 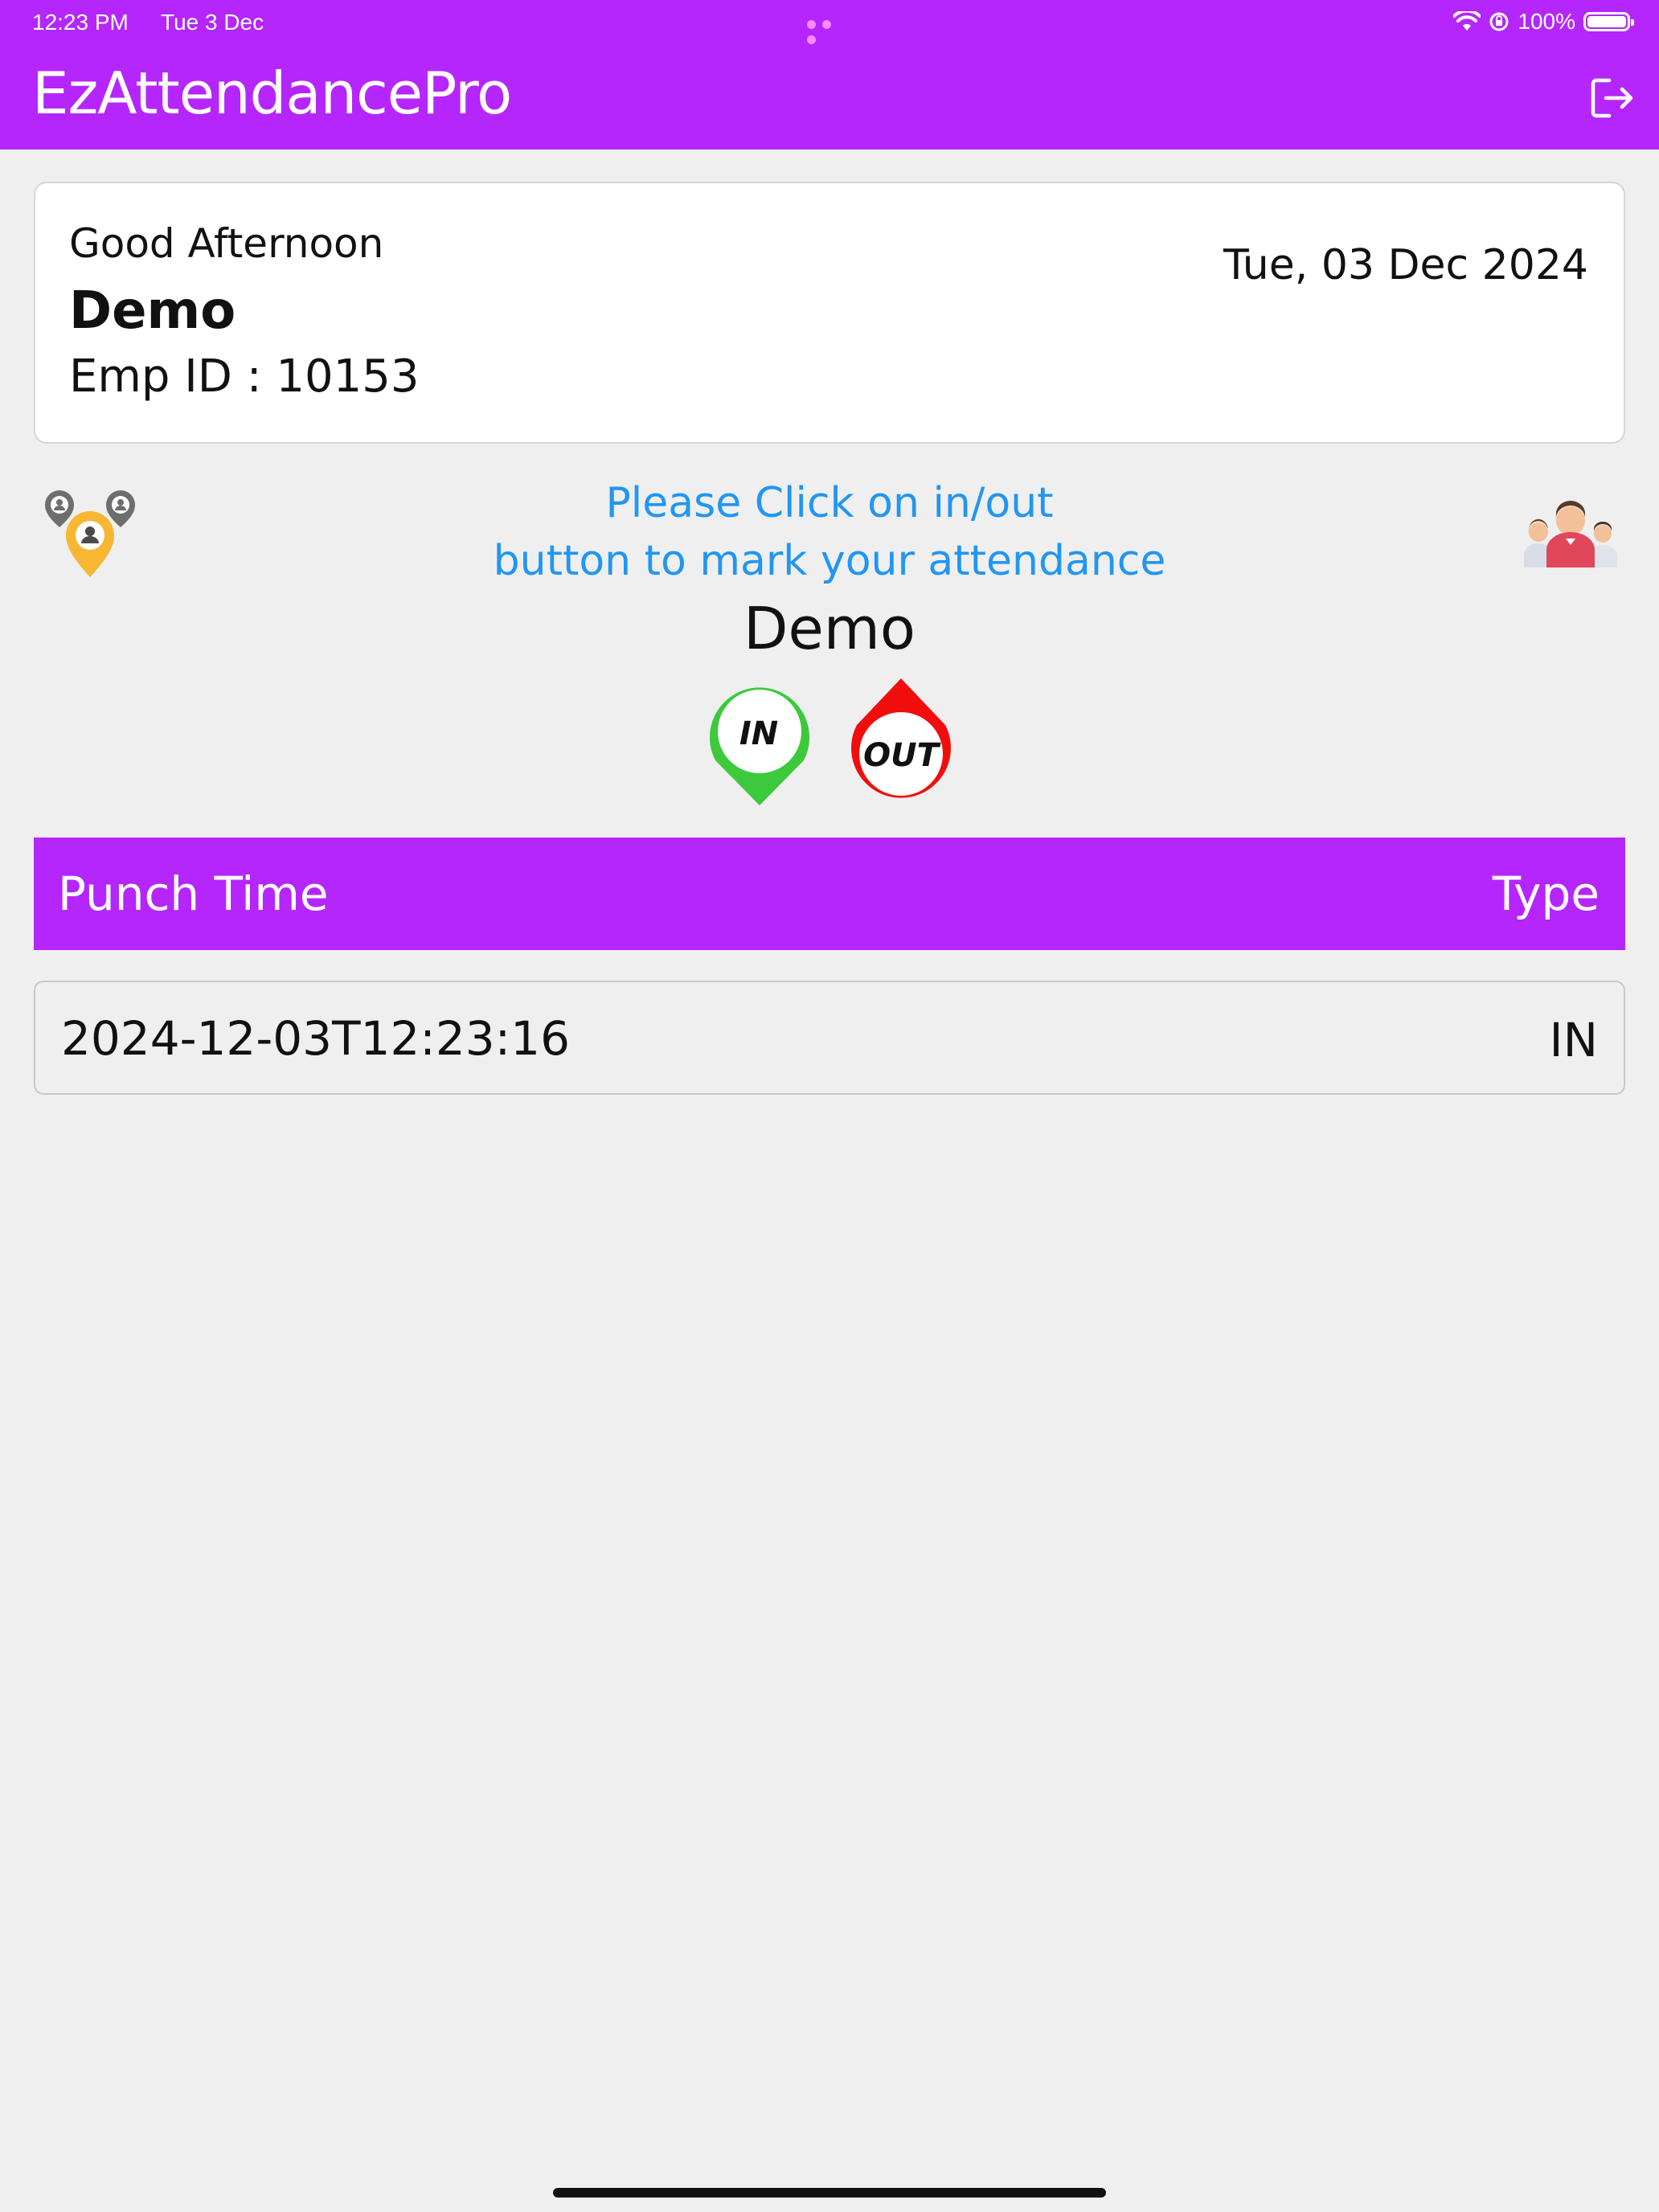 I want to click on home-indicator, so click(x=829, y=2193).